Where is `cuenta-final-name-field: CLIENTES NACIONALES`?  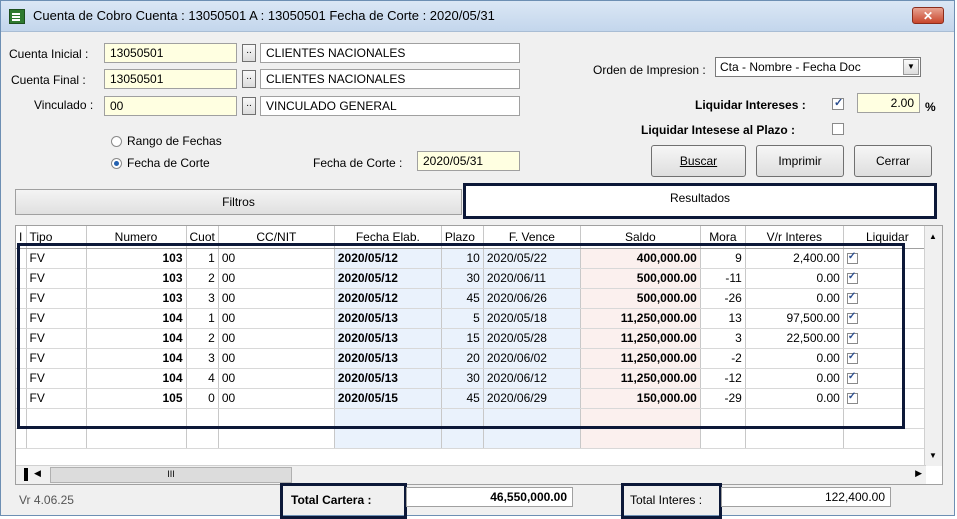
cuenta-final-name-field: CLIENTES NACIONALES is located at coordinates (390, 79).